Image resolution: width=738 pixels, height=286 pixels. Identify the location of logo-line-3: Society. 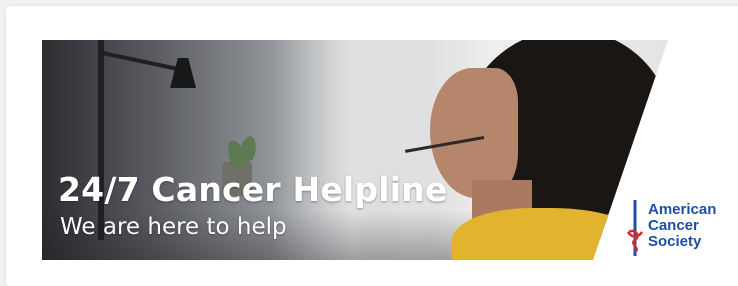
(675, 241).